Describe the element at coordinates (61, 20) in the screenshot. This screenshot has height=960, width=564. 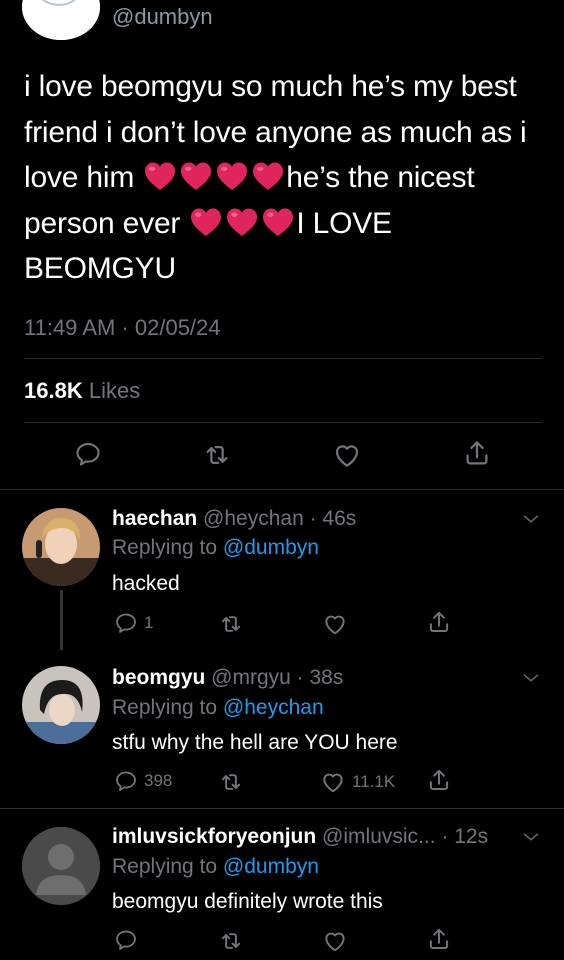
I see `author-avatar` at that location.